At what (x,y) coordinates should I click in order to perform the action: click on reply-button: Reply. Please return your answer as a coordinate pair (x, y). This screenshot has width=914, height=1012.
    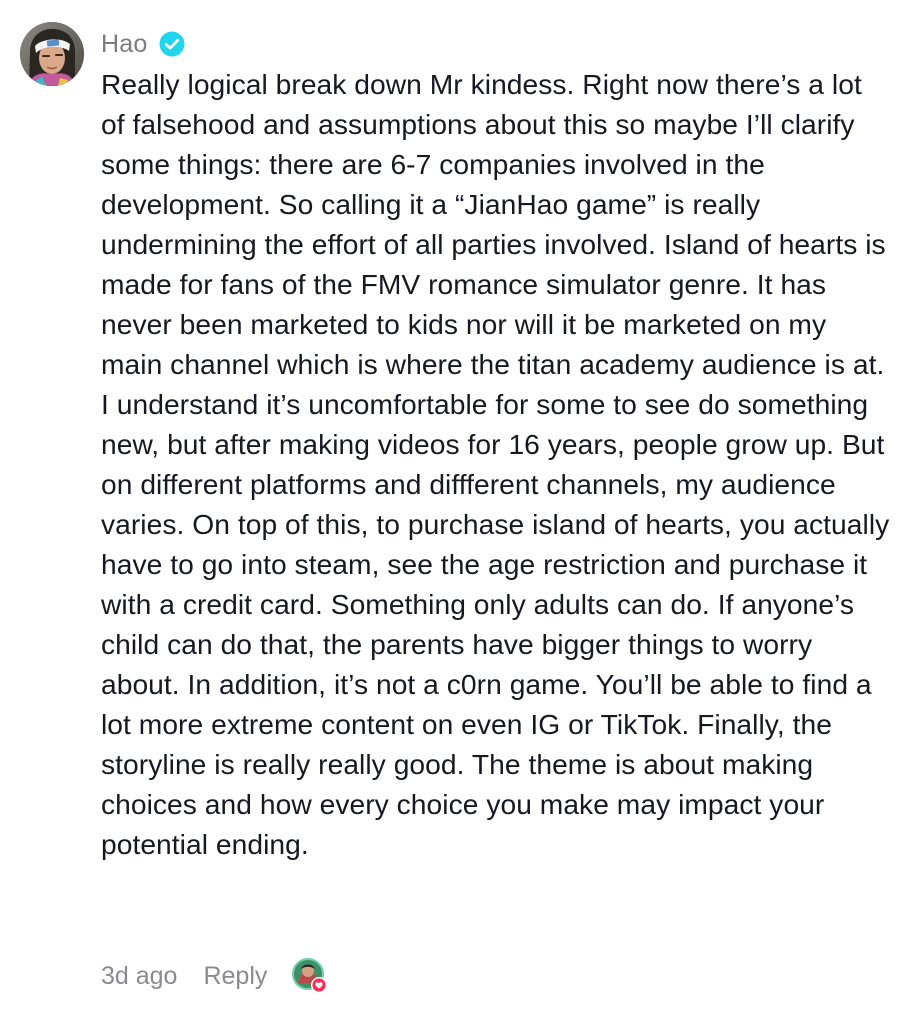
    Looking at the image, I should click on (235, 976).